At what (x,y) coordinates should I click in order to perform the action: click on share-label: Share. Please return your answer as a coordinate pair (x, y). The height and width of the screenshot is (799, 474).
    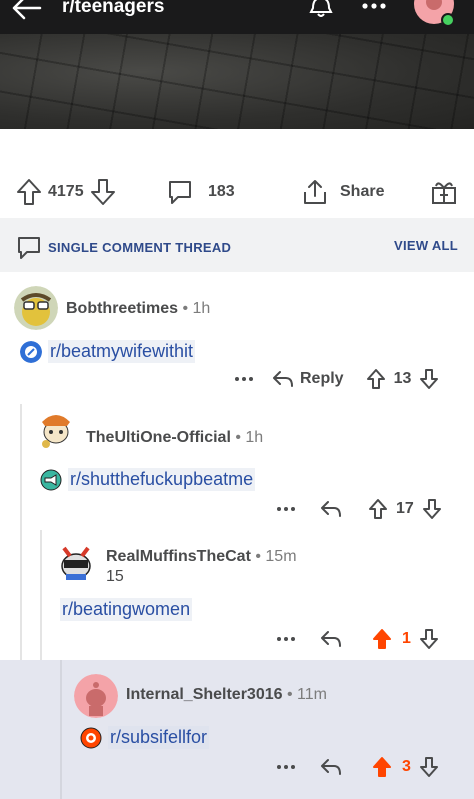
    Looking at the image, I should click on (362, 191).